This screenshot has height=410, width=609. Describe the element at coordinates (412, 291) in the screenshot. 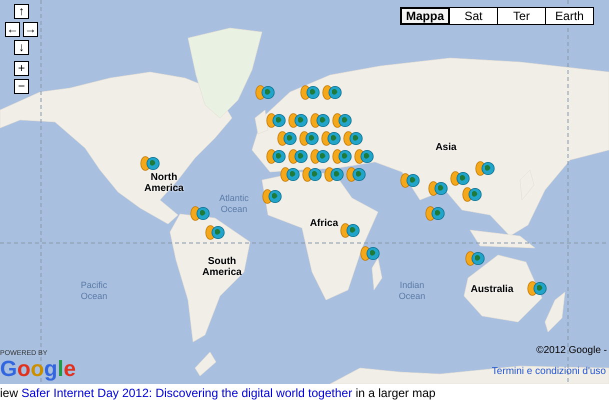

I see `ocean-label: Indian Ocean` at that location.